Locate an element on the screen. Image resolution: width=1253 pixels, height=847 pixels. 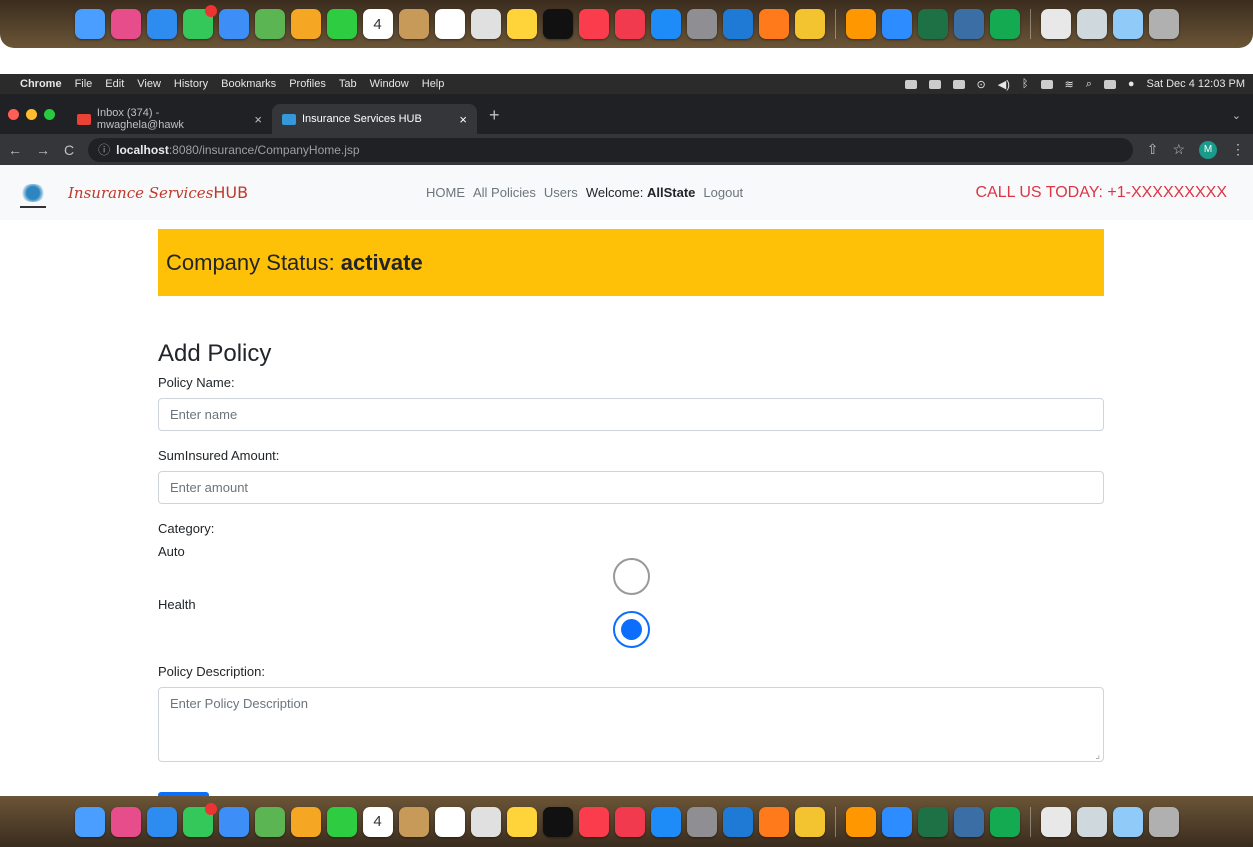
battery-icon is located at coordinates (1046, 84).